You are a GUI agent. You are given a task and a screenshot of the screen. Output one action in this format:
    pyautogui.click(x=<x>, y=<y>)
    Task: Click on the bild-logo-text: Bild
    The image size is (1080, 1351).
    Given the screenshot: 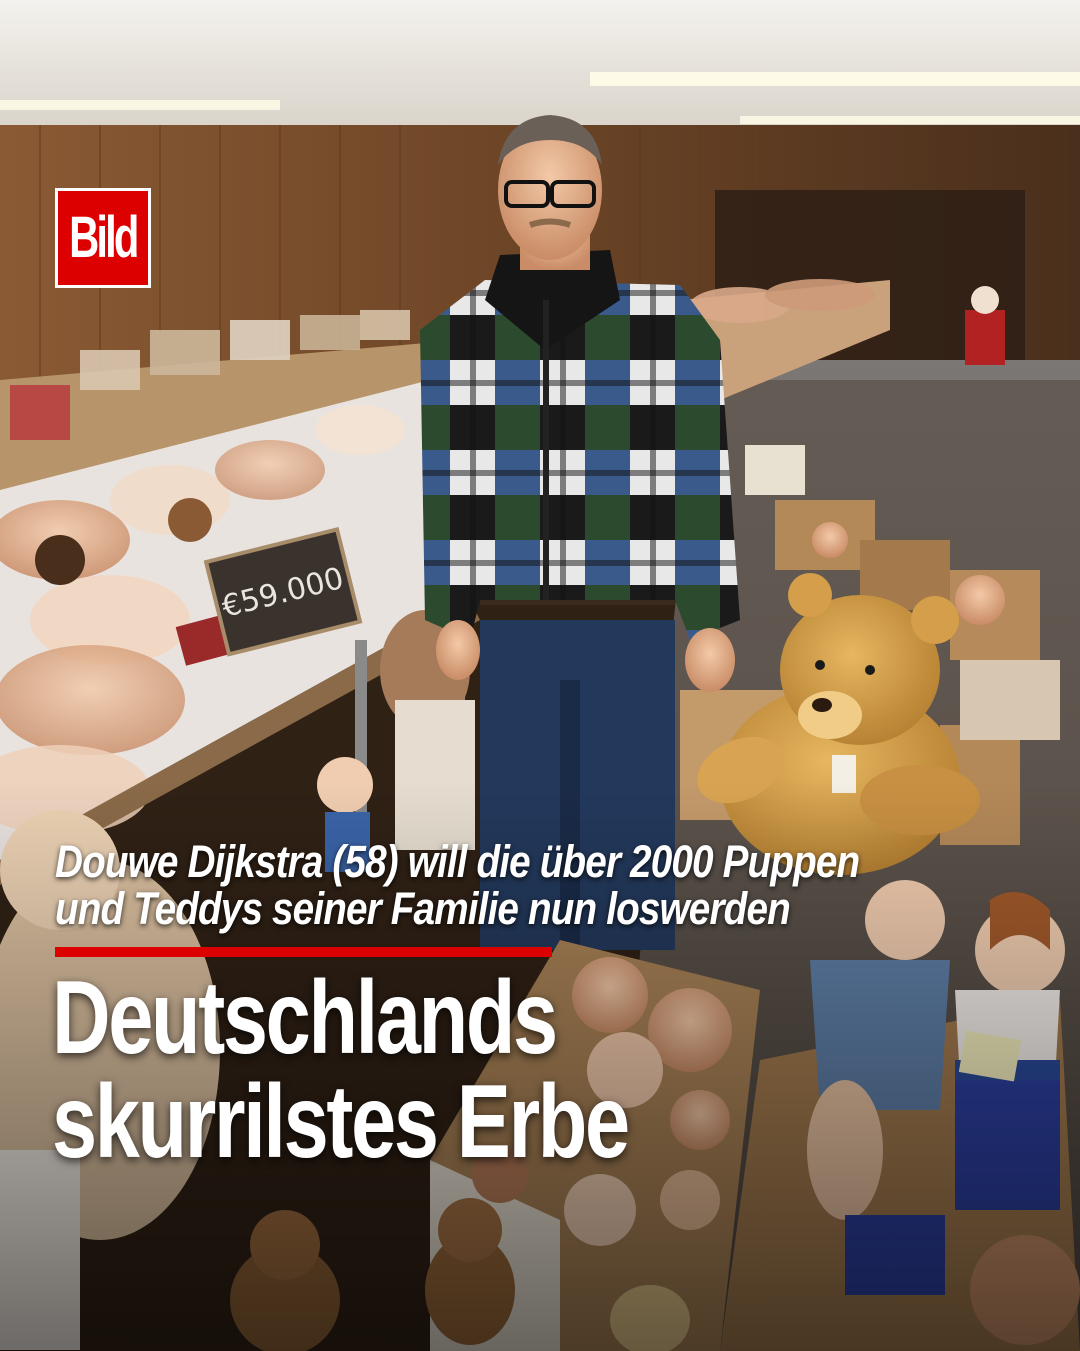 What is the action you would take?
    pyautogui.click(x=104, y=237)
    